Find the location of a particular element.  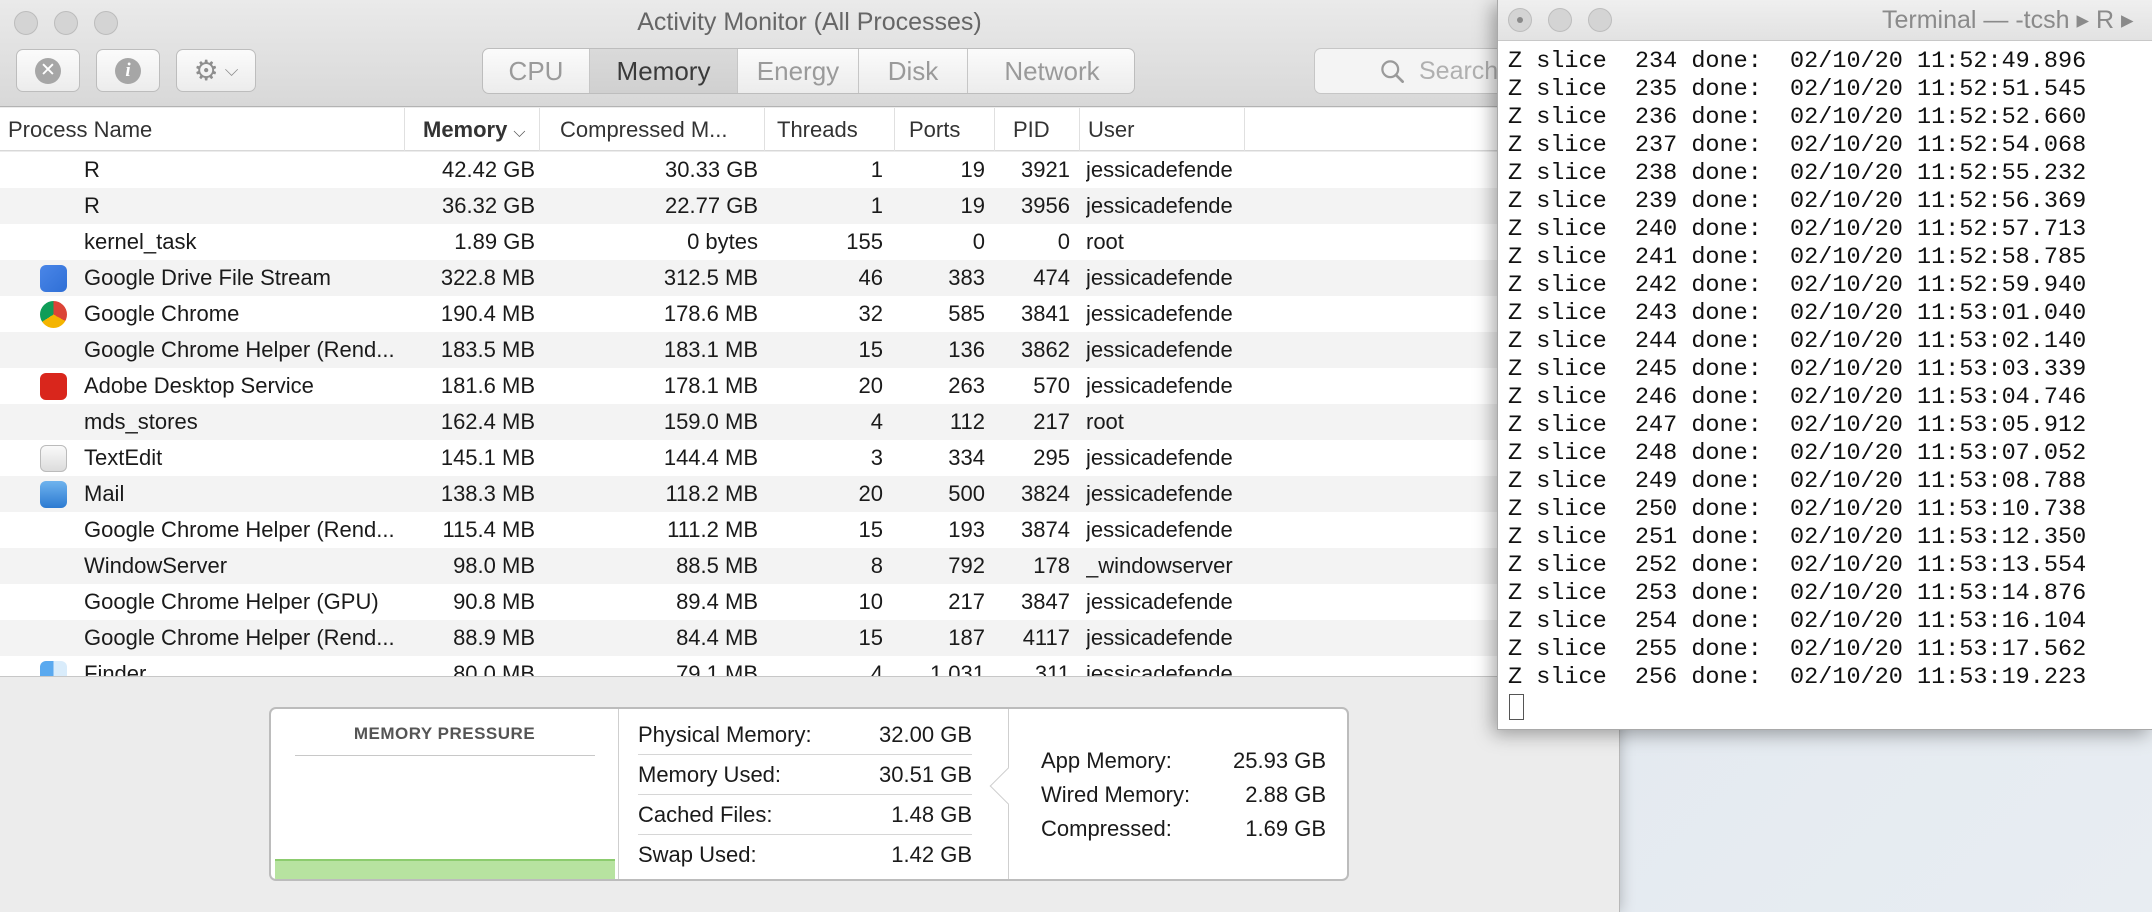

terminal-zoom-button is located at coordinates (1600, 20).